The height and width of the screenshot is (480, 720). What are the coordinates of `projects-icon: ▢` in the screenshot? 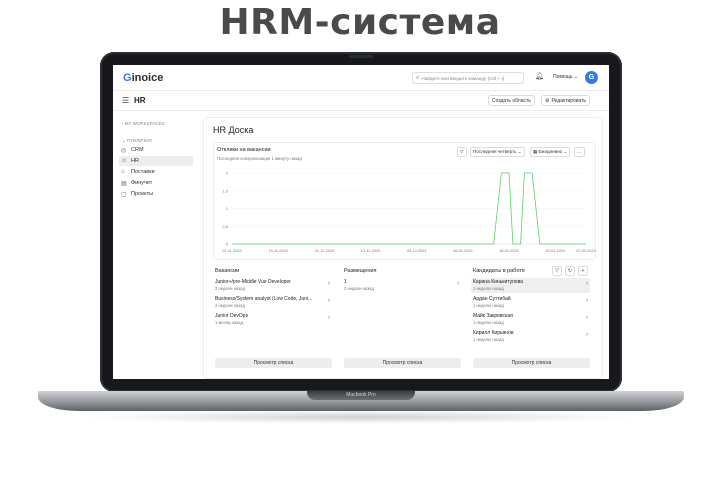 It's located at (124, 194).